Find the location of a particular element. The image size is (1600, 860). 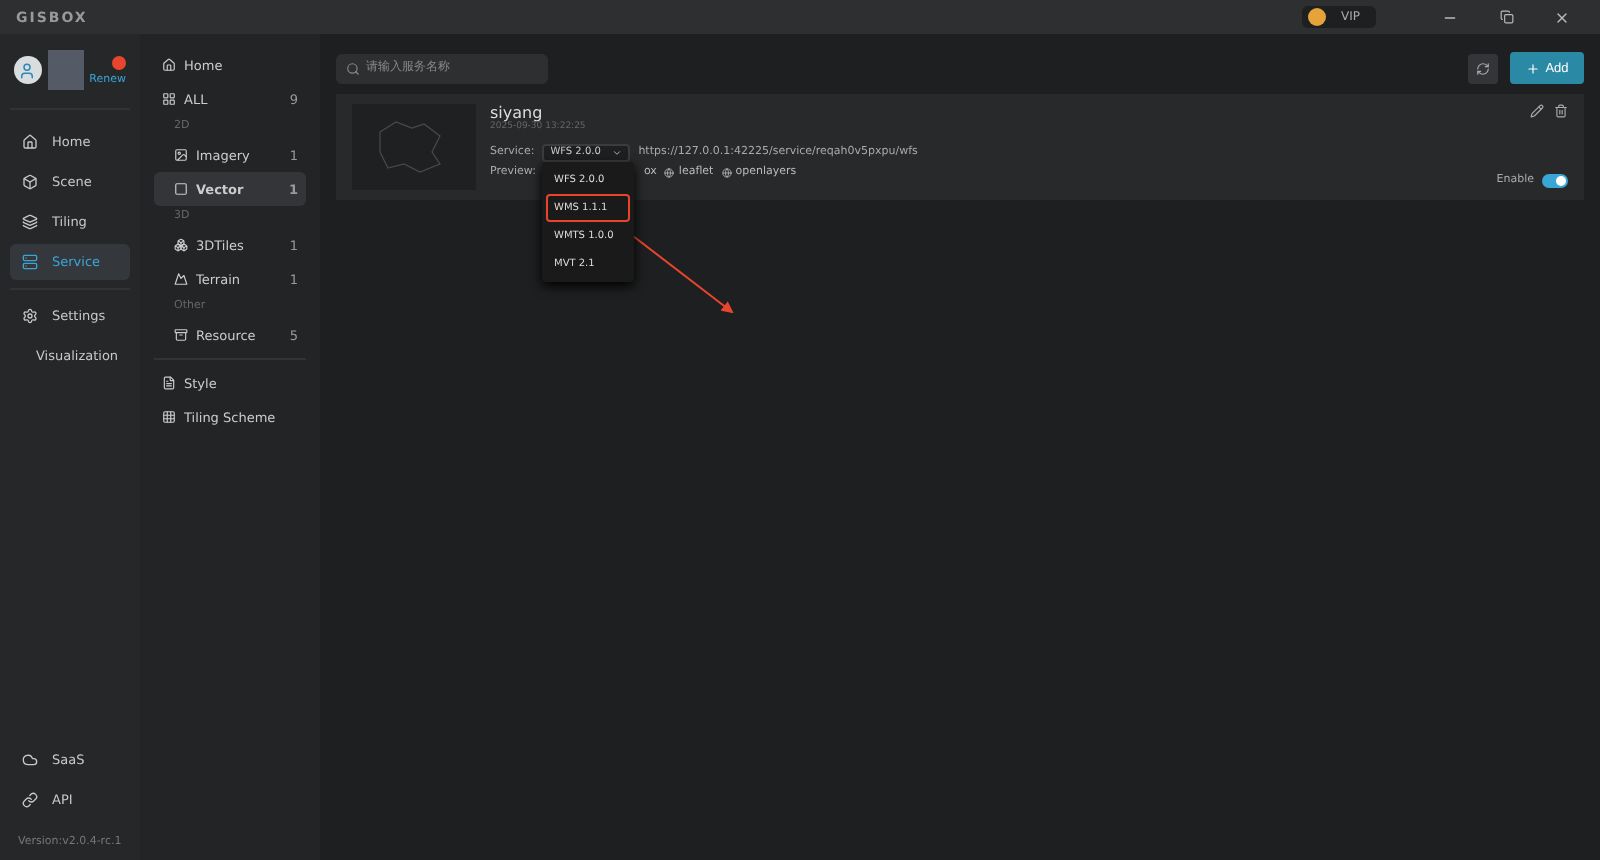

restore-icon is located at coordinates (1506, 17).